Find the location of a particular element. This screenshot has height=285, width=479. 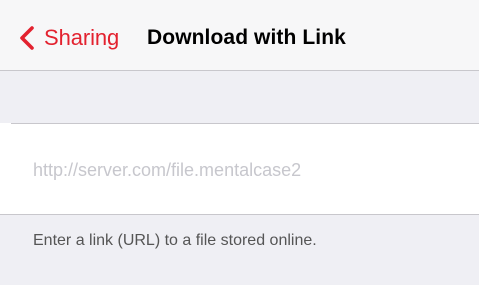

url-input is located at coordinates (248, 170).